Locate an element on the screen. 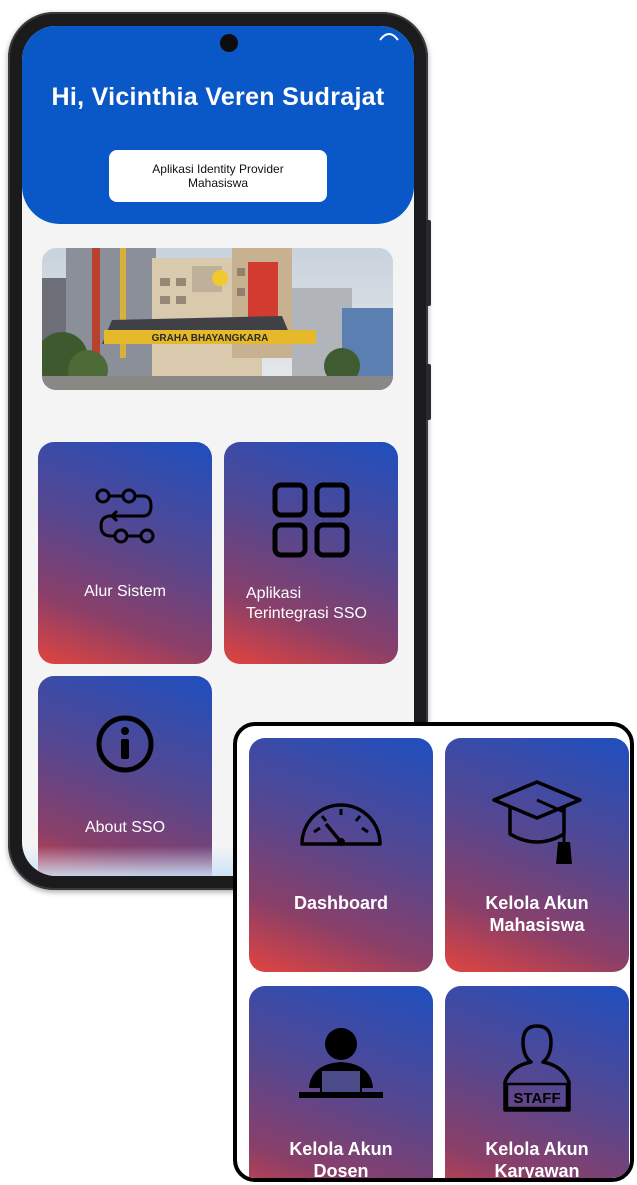 Image resolution: width=637 pixels, height=1185 pixels. speedometer-icon is located at coordinates (341, 824).